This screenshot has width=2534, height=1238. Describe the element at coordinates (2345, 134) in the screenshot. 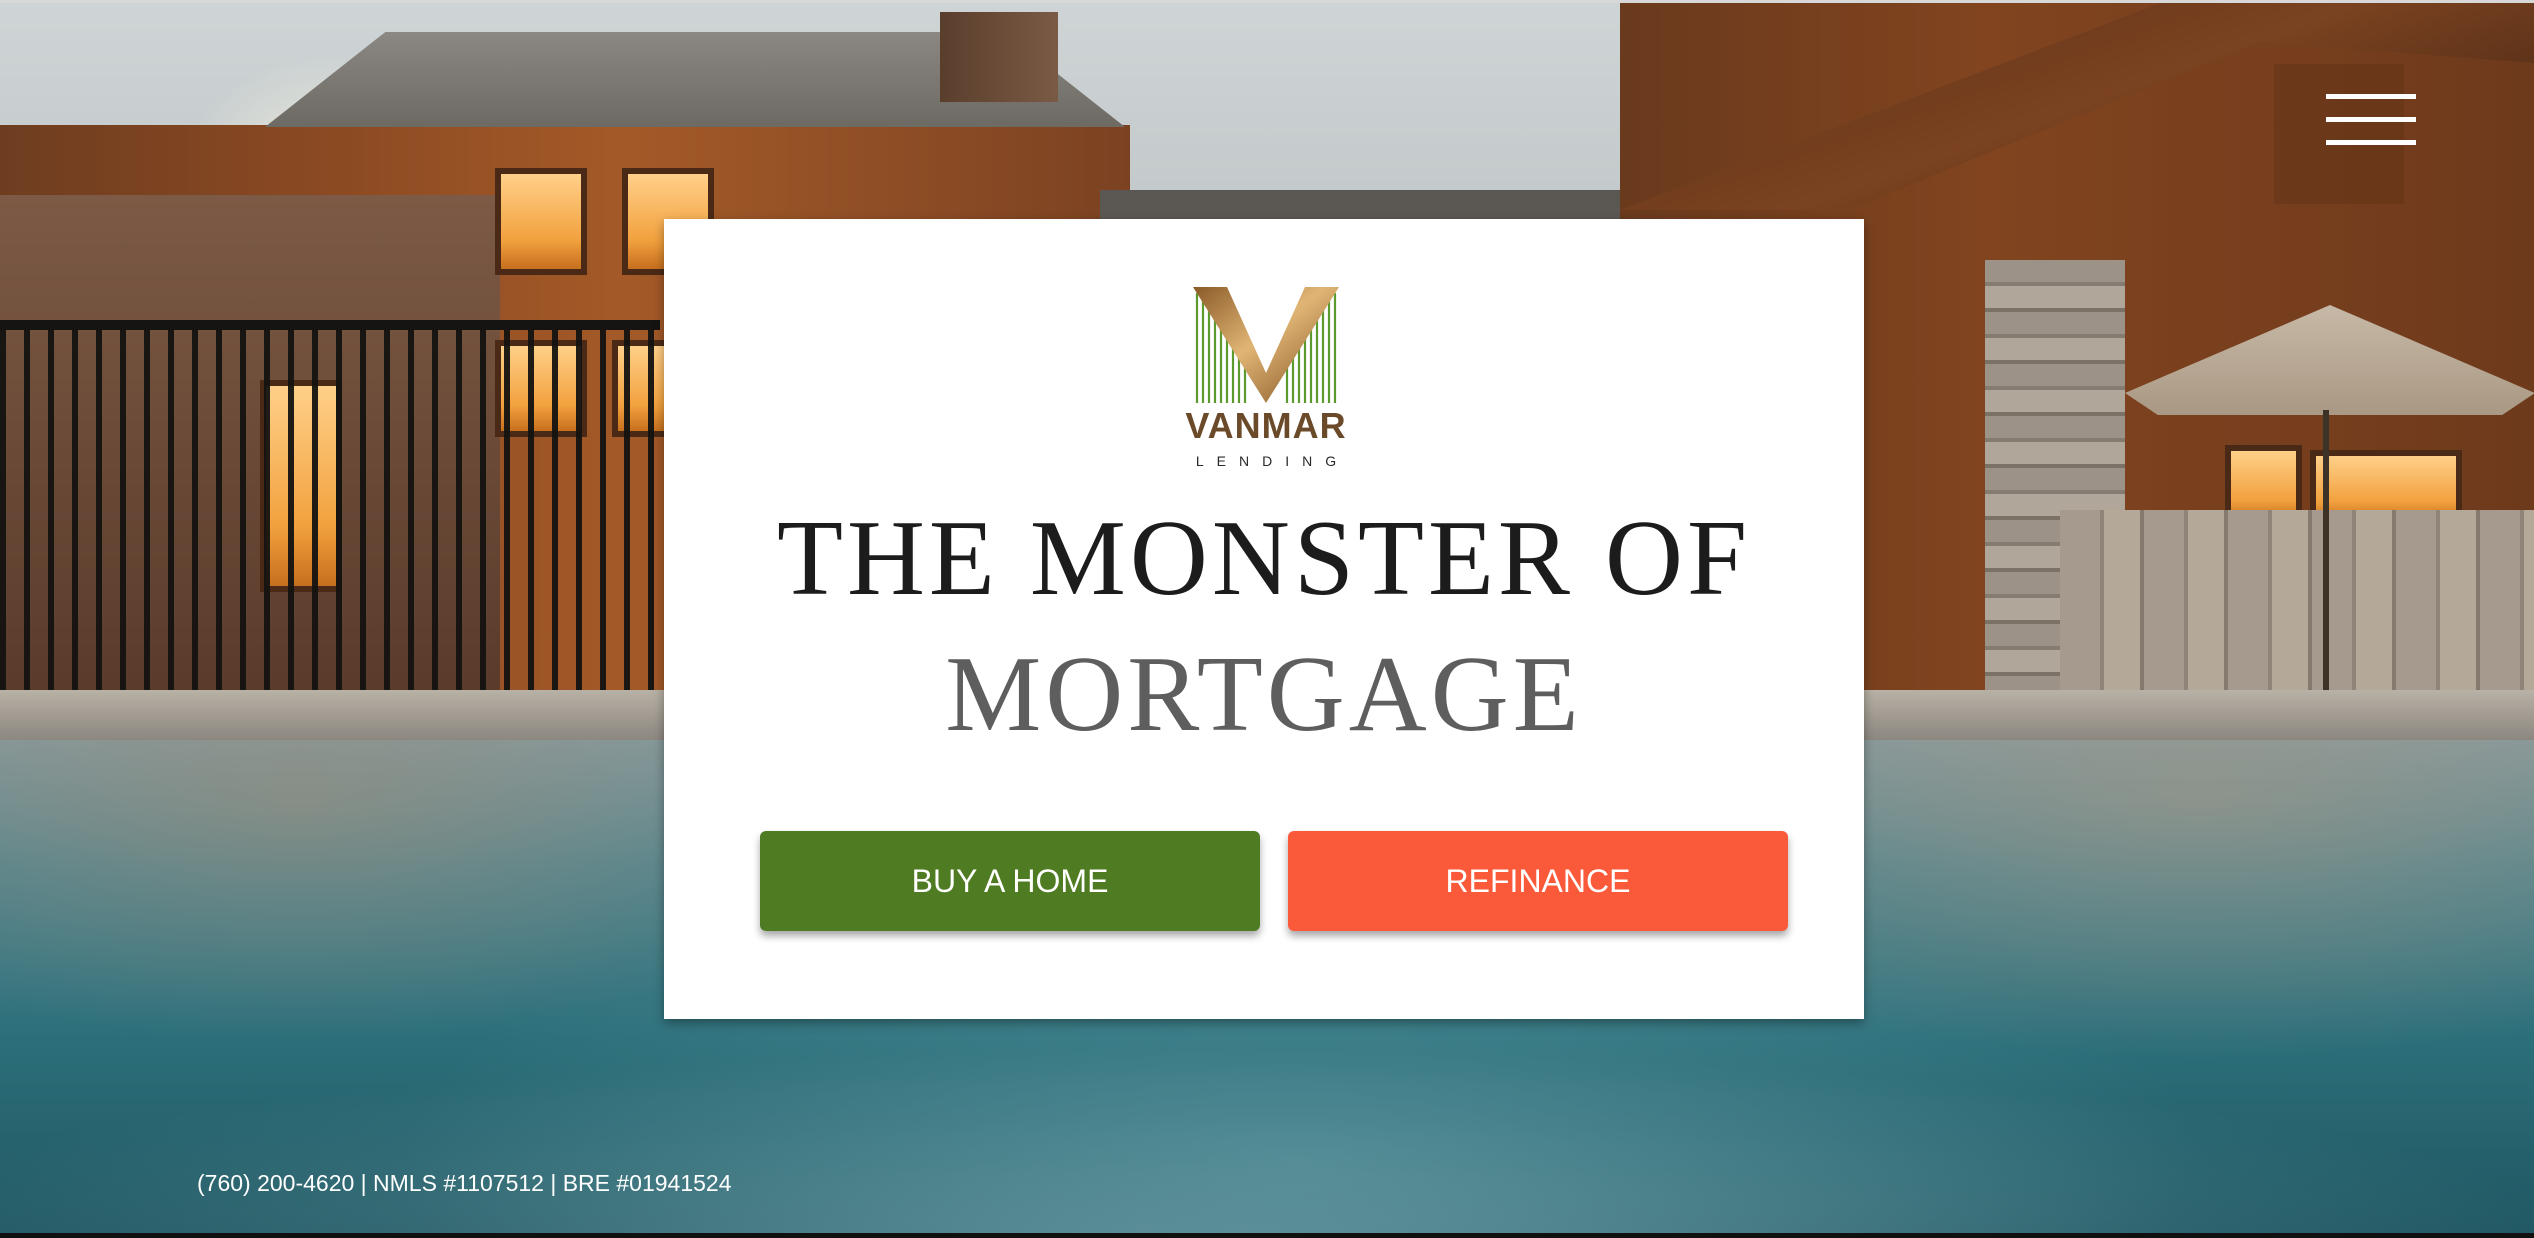

I see `menu-button` at that location.